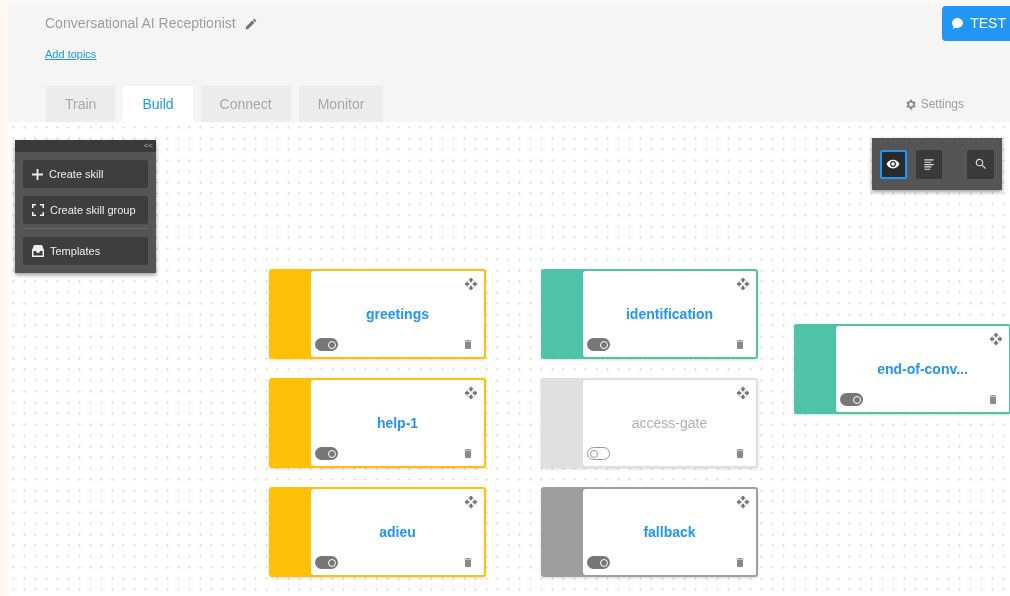 The image size is (1010, 596). Describe the element at coordinates (71, 54) in the screenshot. I see `add-topics-link: Add topics` at that location.